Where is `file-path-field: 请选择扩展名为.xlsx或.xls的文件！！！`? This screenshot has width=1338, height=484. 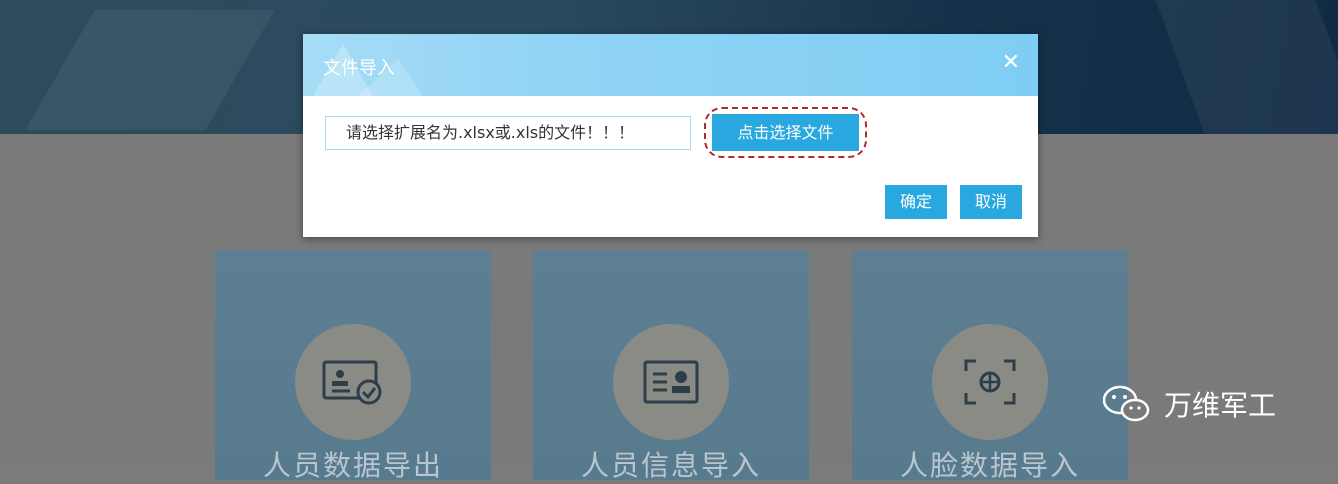
file-path-field: 请选择扩展名为.xlsx或.xls的文件！！！ is located at coordinates (508, 133).